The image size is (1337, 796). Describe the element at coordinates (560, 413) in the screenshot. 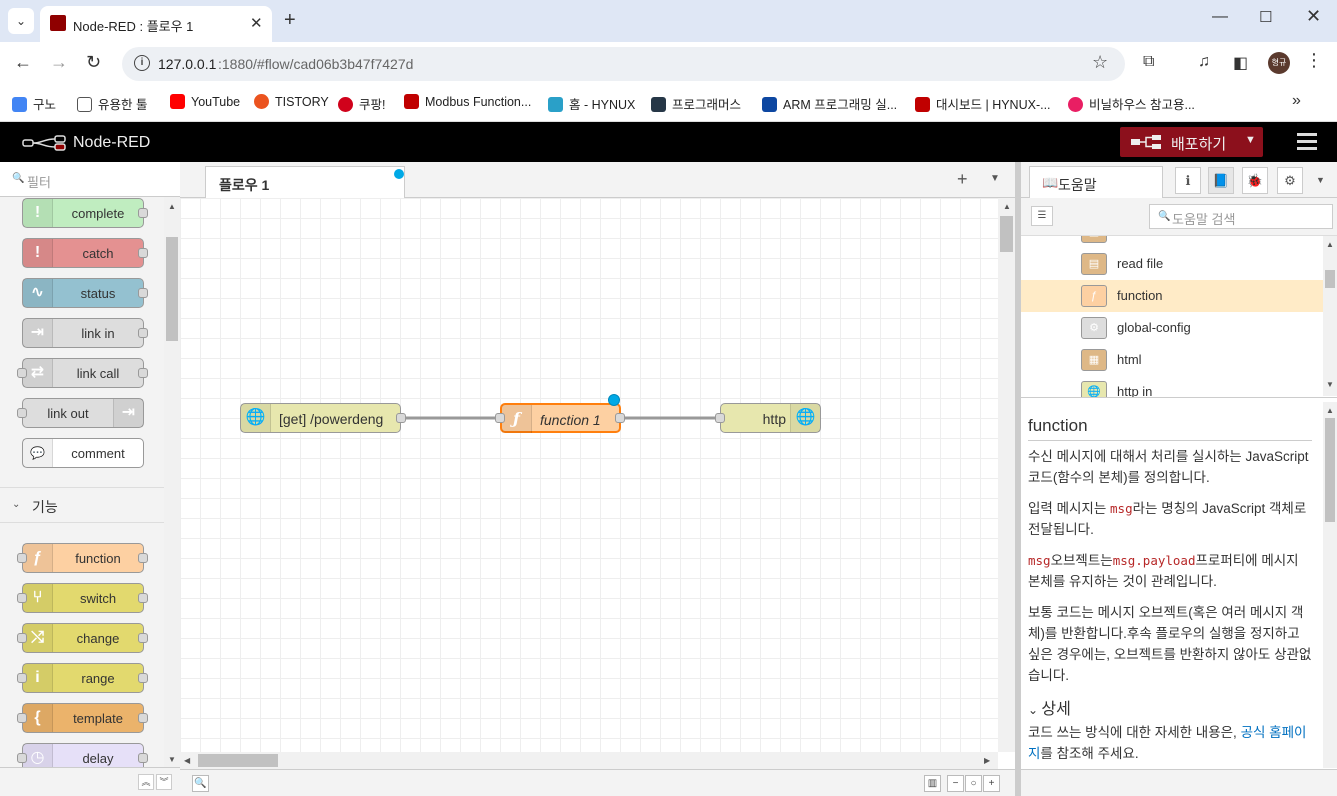

I see `flow-node-function: ƒ function 1` at that location.